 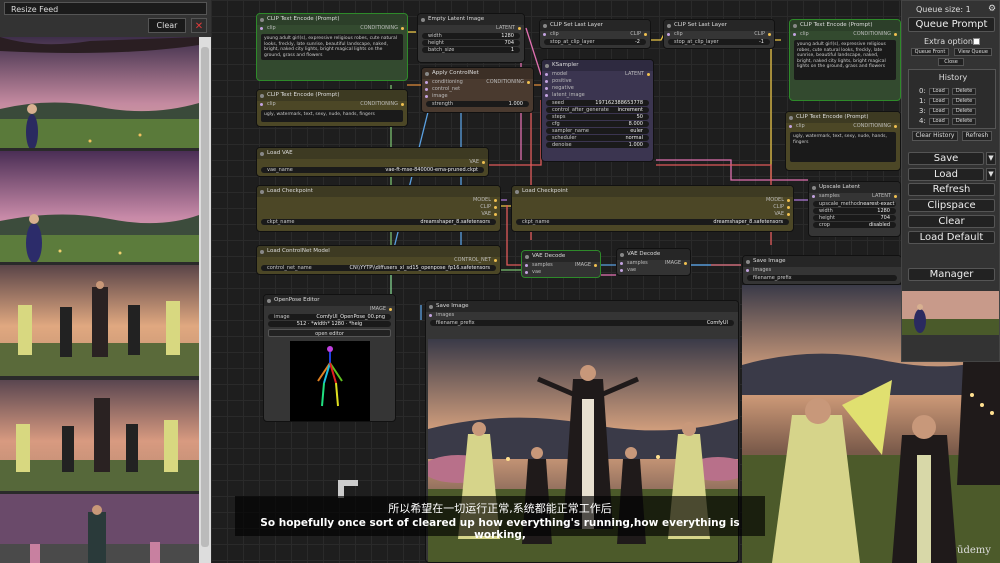 What do you see at coordinates (597, 95) in the screenshot?
I see `input-latent-image: latent_image` at bounding box center [597, 95].